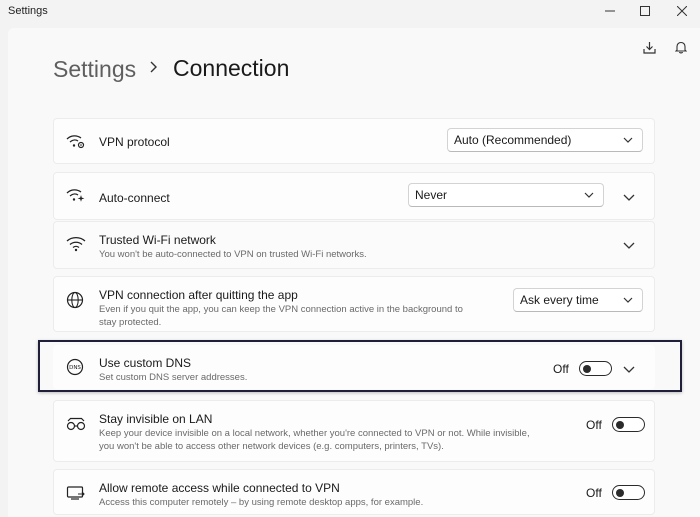  I want to click on auto-connect-select: Never, so click(506, 195).